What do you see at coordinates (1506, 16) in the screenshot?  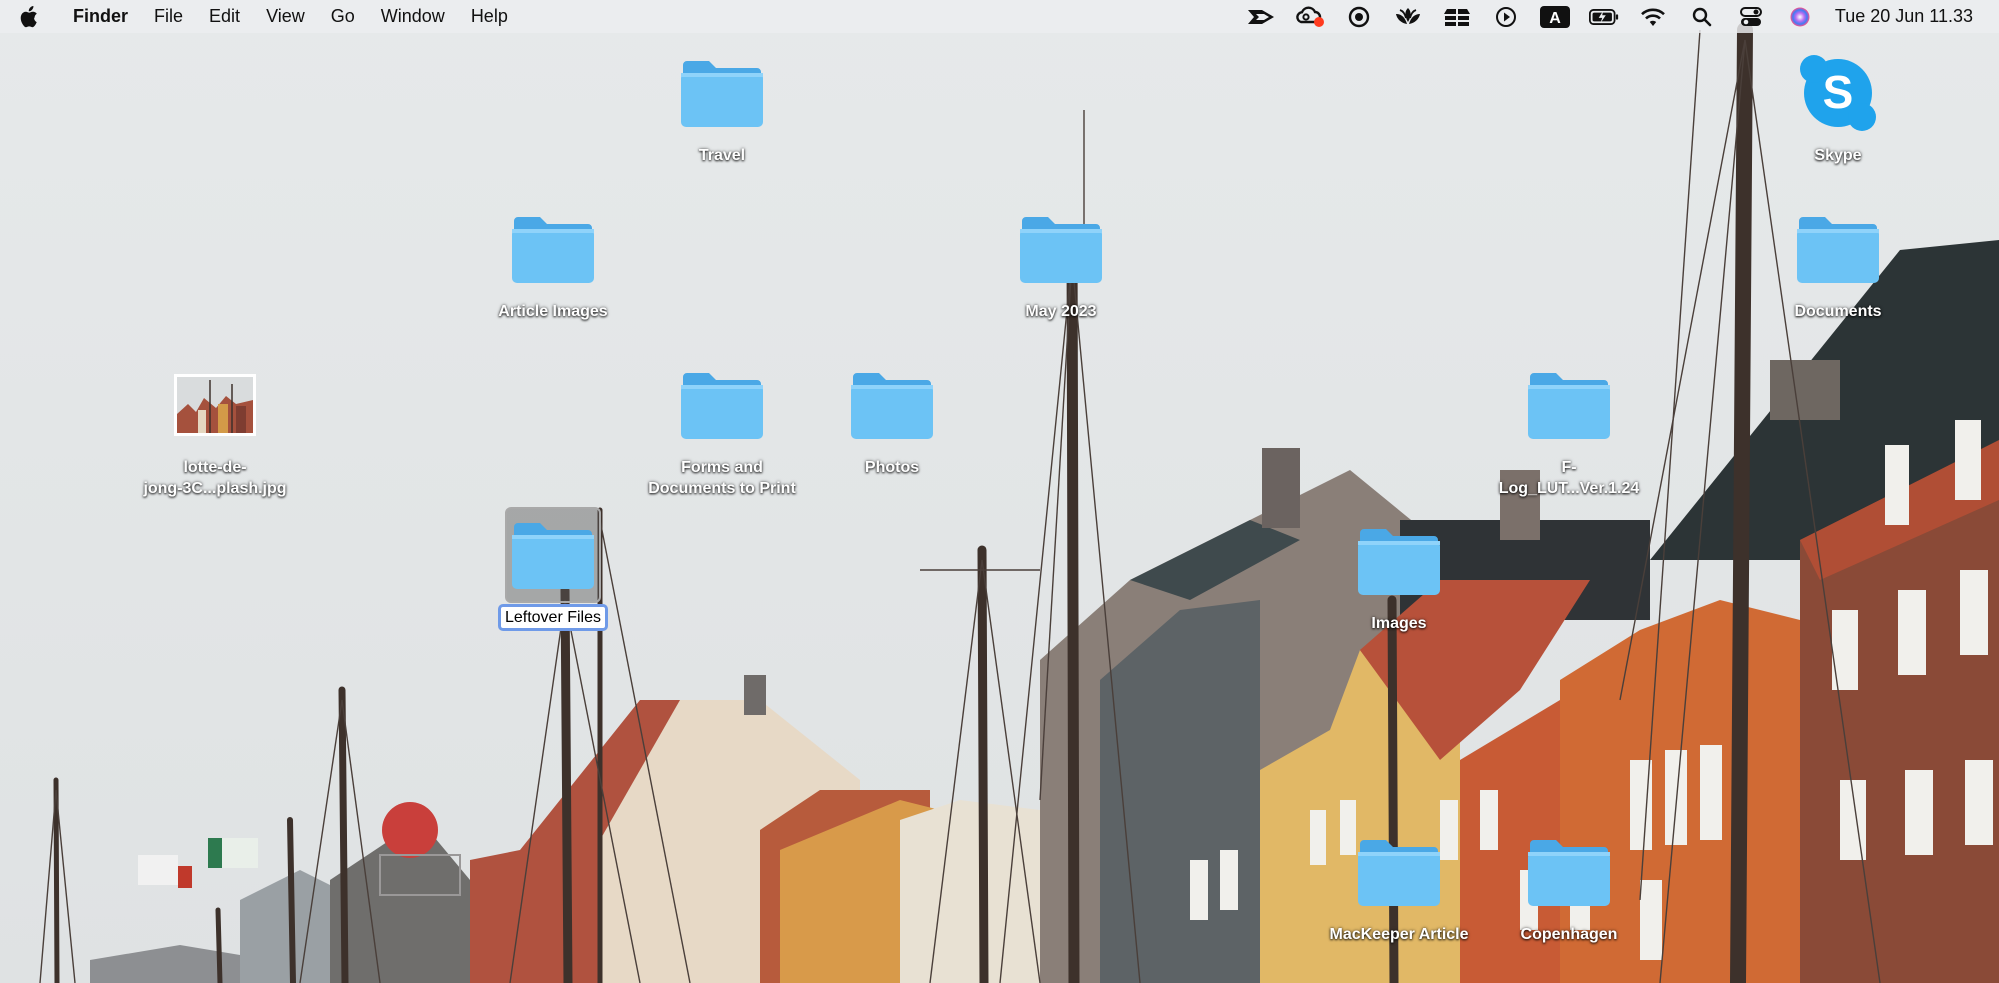 I see `play-circle-icon` at bounding box center [1506, 16].